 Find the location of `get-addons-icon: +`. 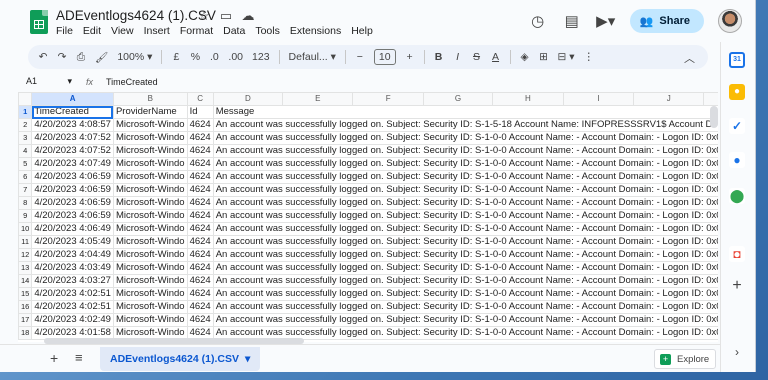

get-addons-icon: + is located at coordinates (737, 286).